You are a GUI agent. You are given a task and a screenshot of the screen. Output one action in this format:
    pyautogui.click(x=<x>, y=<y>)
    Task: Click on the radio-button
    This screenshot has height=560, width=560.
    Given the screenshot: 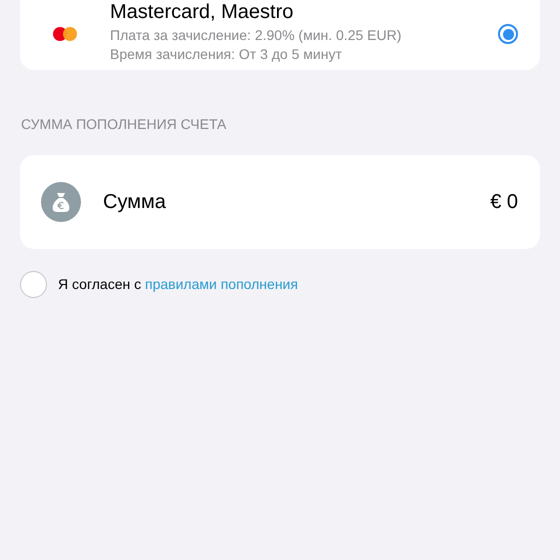 What is the action you would take?
    pyautogui.click(x=508, y=34)
    